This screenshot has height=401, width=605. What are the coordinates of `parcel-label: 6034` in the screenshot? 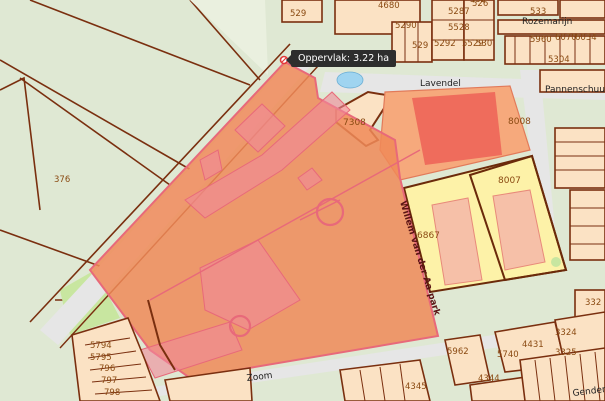 It's located at (586, 38).